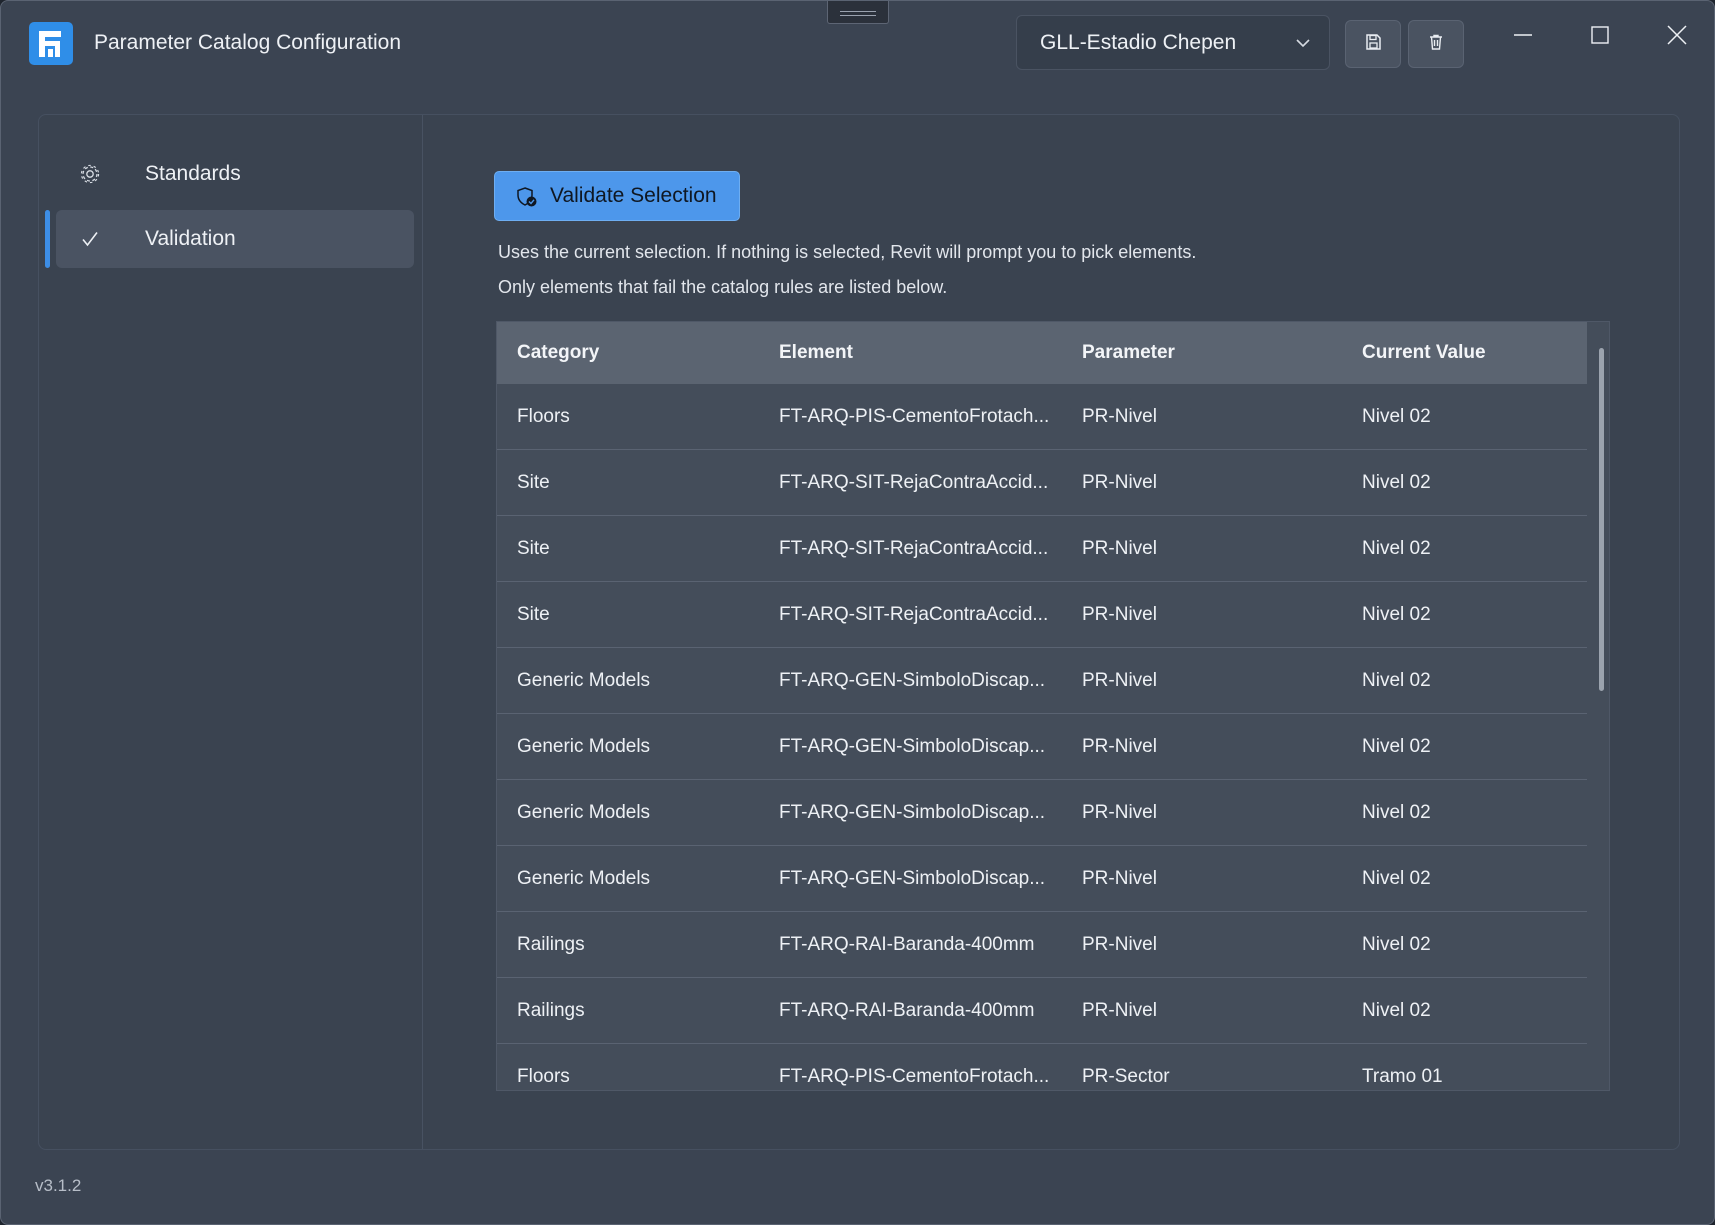 The height and width of the screenshot is (1225, 1715). I want to click on save-icon, so click(1373, 44).